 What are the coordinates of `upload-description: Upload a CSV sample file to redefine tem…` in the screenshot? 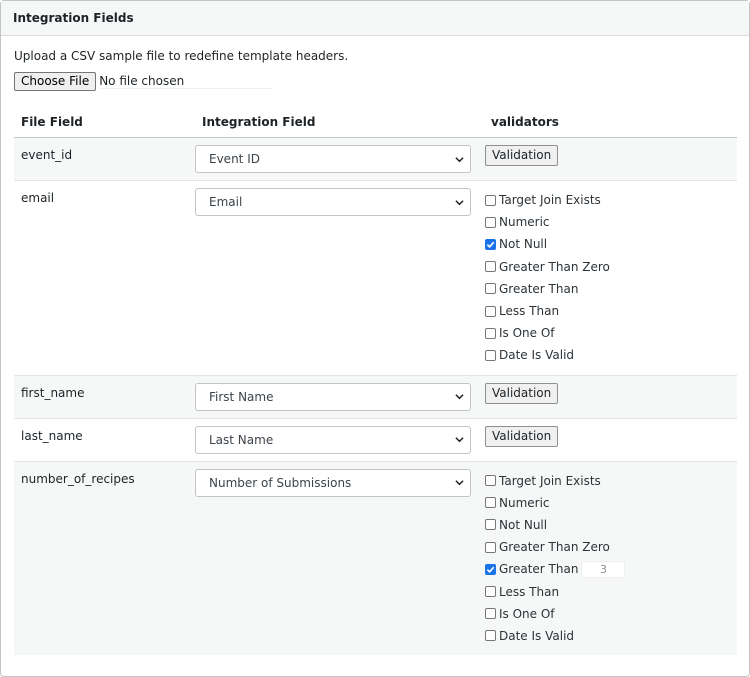 It's located at (181, 56).